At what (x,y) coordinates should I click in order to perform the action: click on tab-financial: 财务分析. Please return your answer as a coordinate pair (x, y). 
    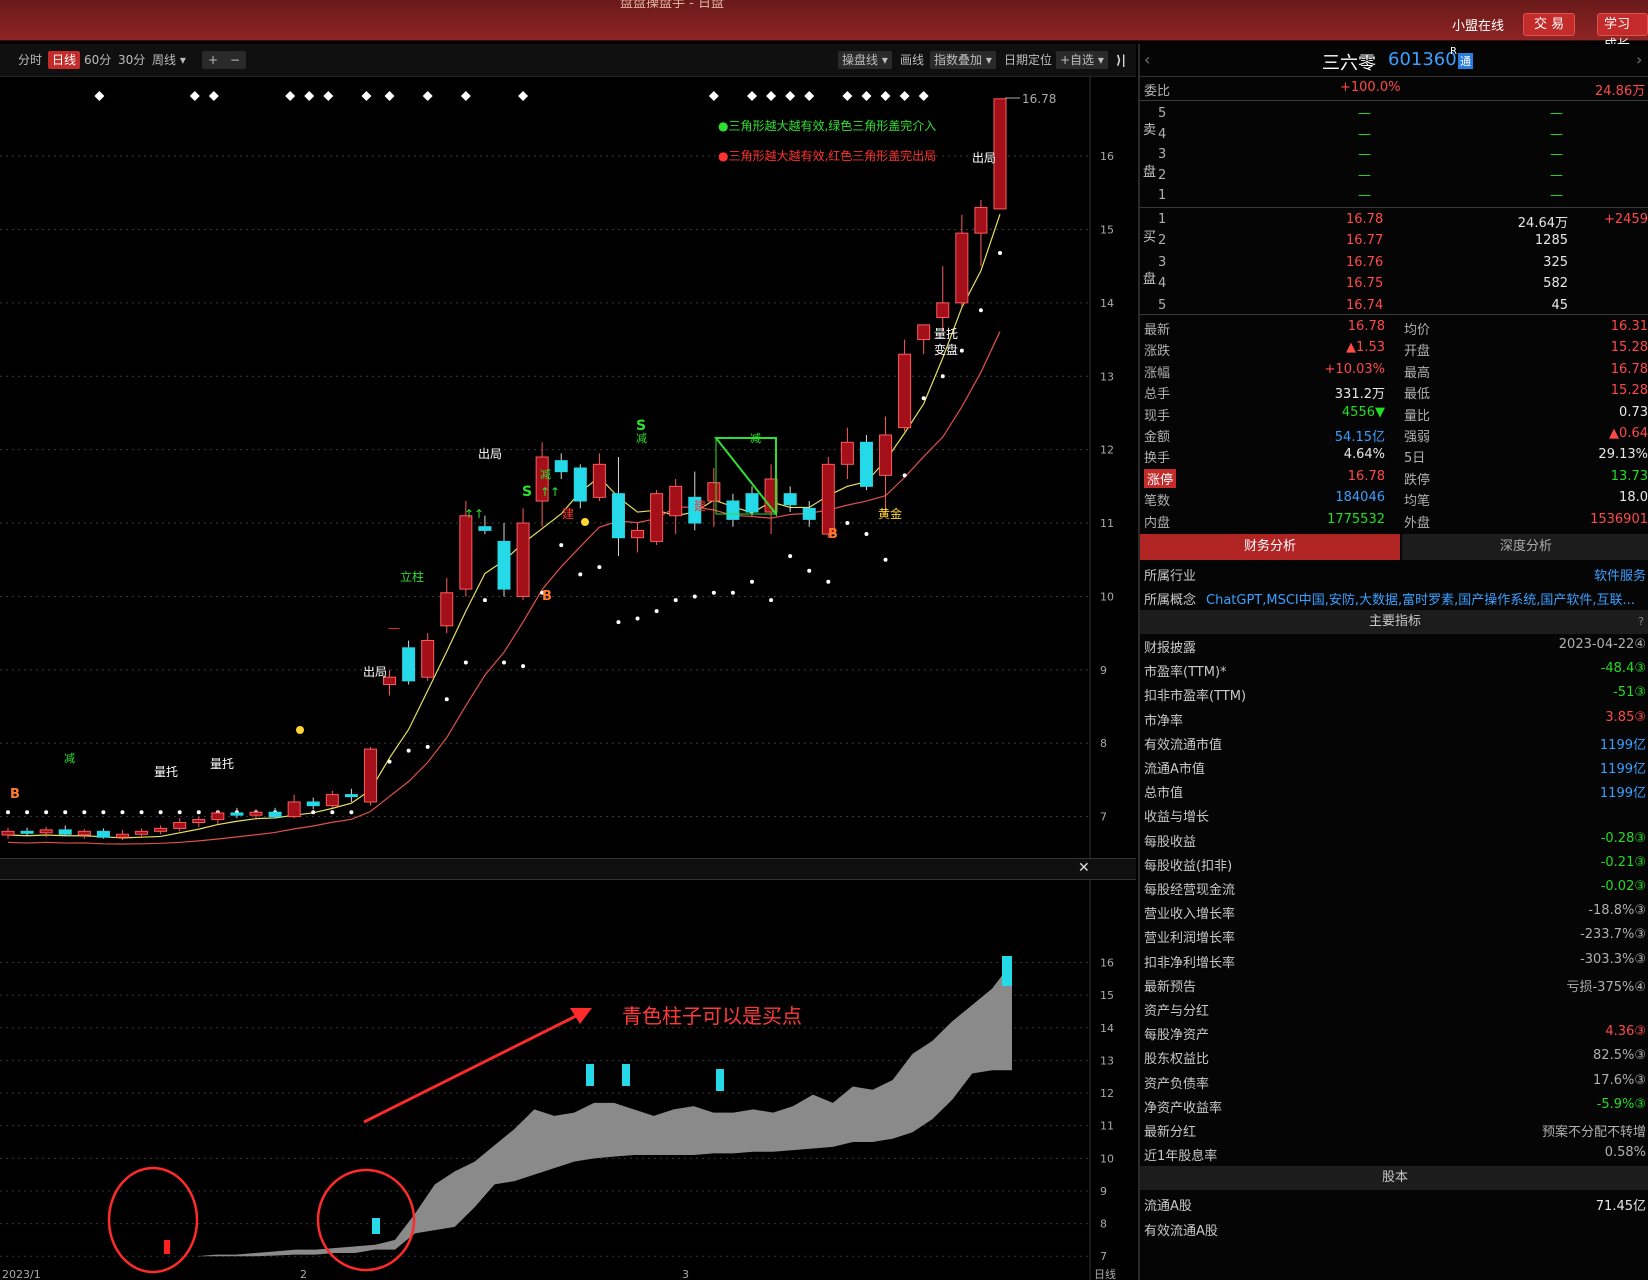
    Looking at the image, I should click on (1270, 547).